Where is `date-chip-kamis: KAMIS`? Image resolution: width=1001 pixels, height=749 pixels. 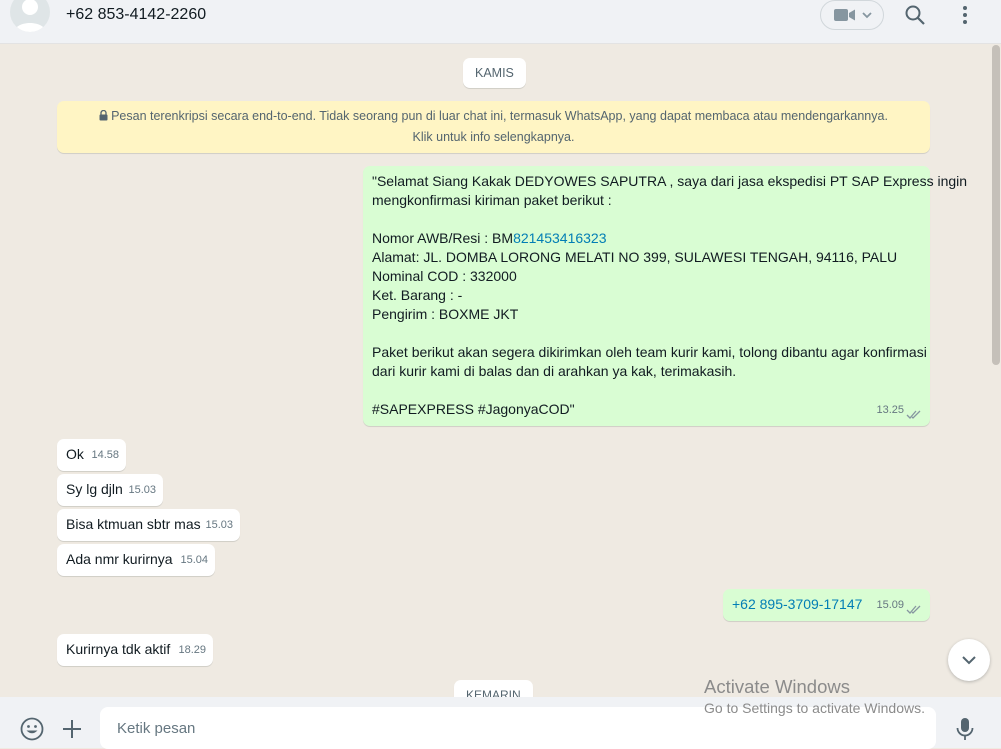 date-chip-kamis: KAMIS is located at coordinates (494, 73).